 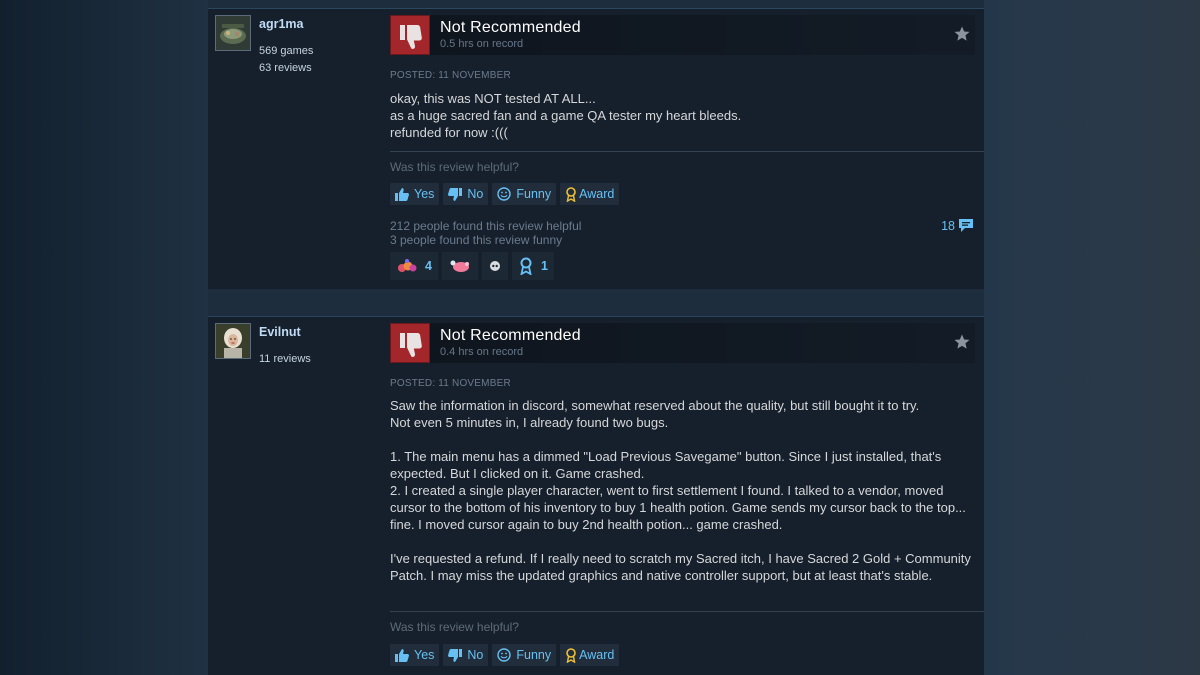 I want to click on heart-award-icon, so click(x=459, y=266).